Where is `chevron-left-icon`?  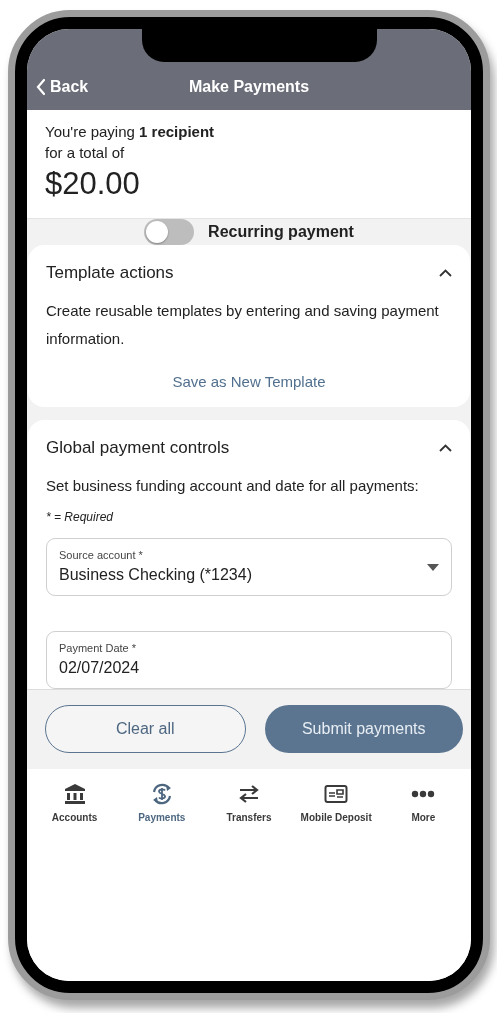 chevron-left-icon is located at coordinates (41, 87).